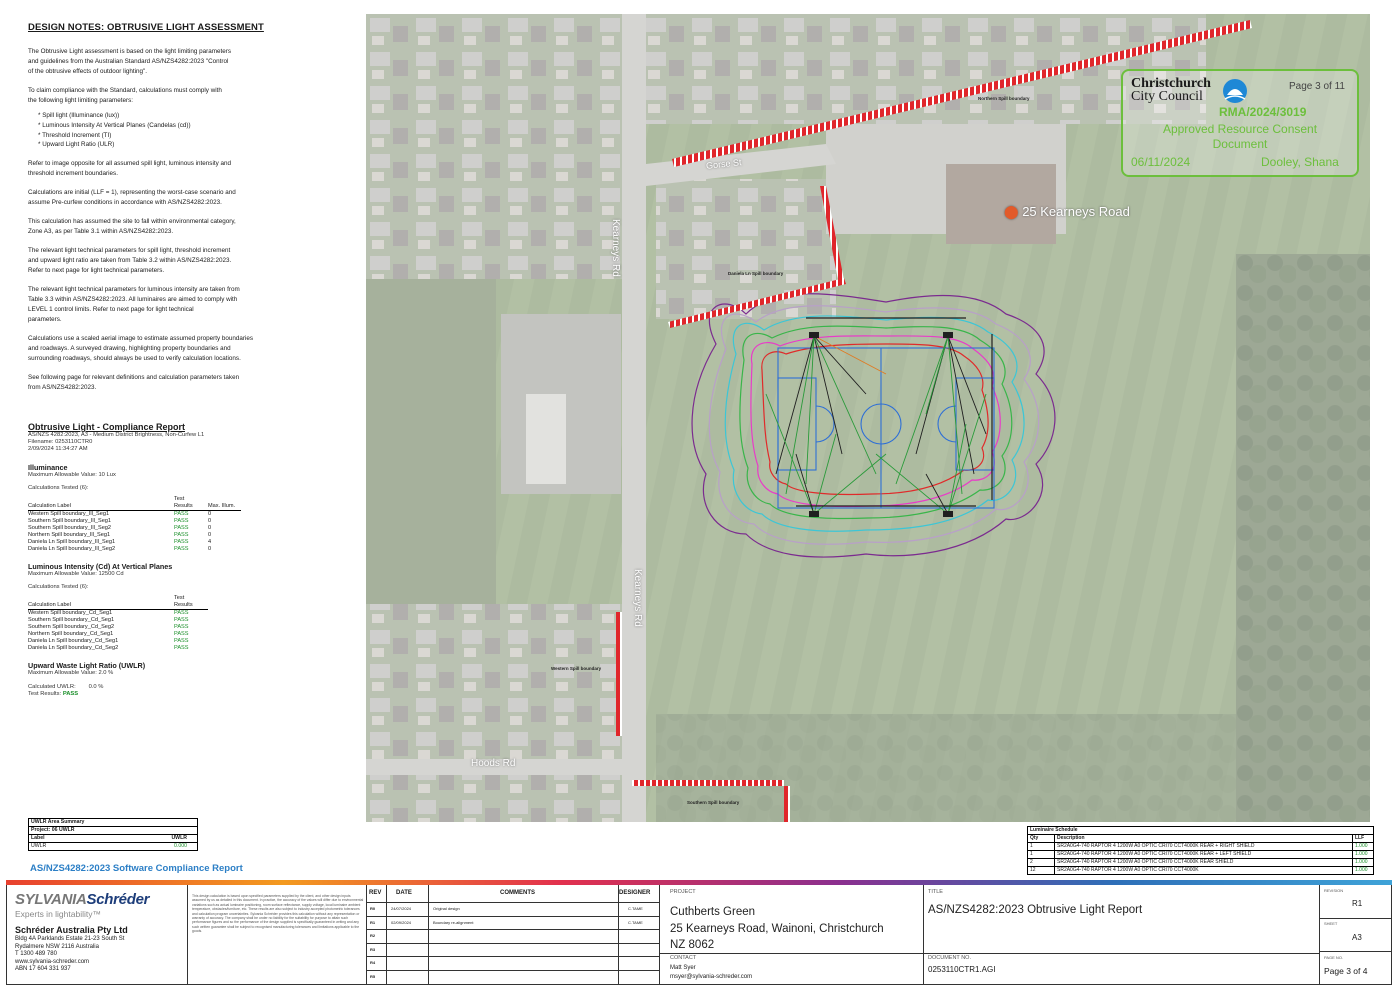 The image size is (1398, 989). Describe the element at coordinates (708, 783) in the screenshot. I see `southern-spill-boundary-seg1` at that location.